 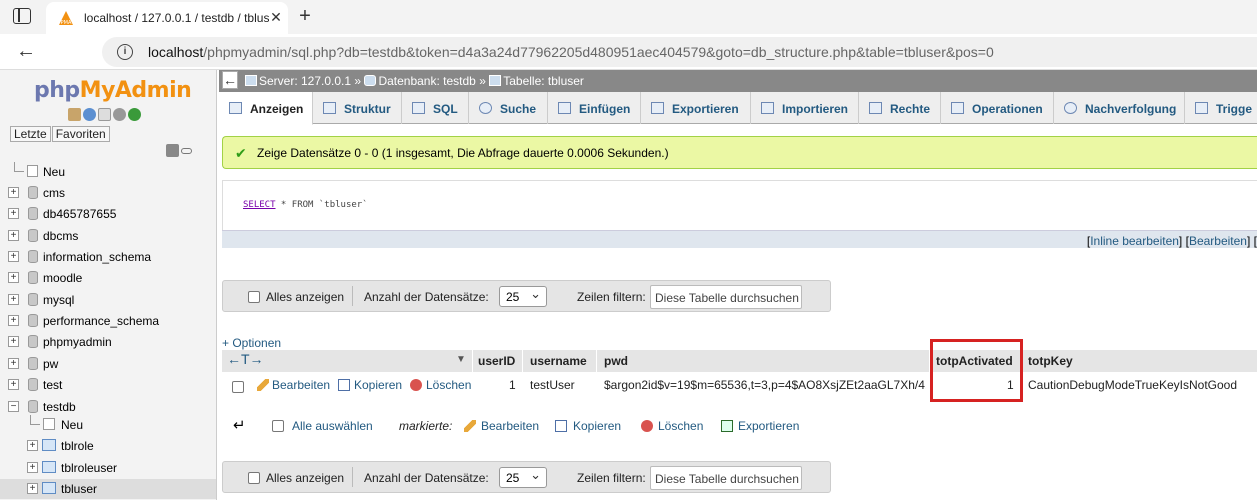 I want to click on tree-item-performance-schema: + performance_schema, so click(x=105, y=321).